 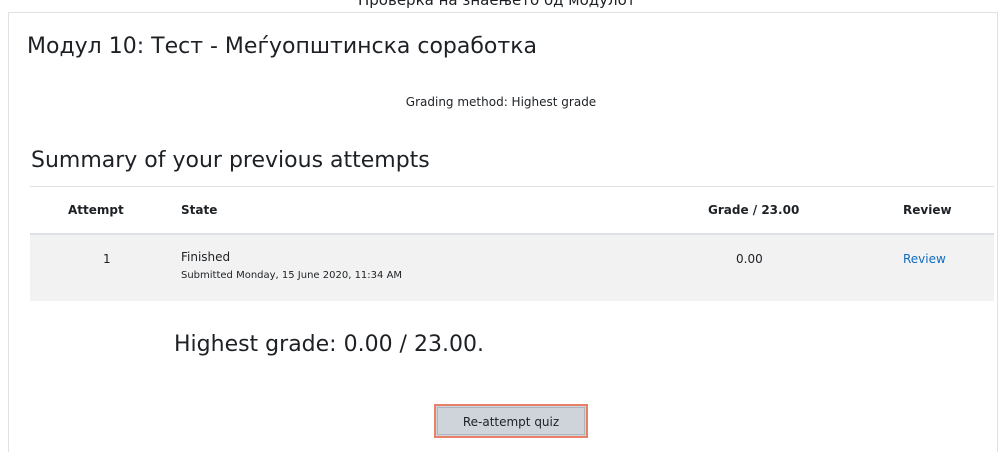 I want to click on reattempt-quiz-button: Re-attempt quiz, so click(x=511, y=421).